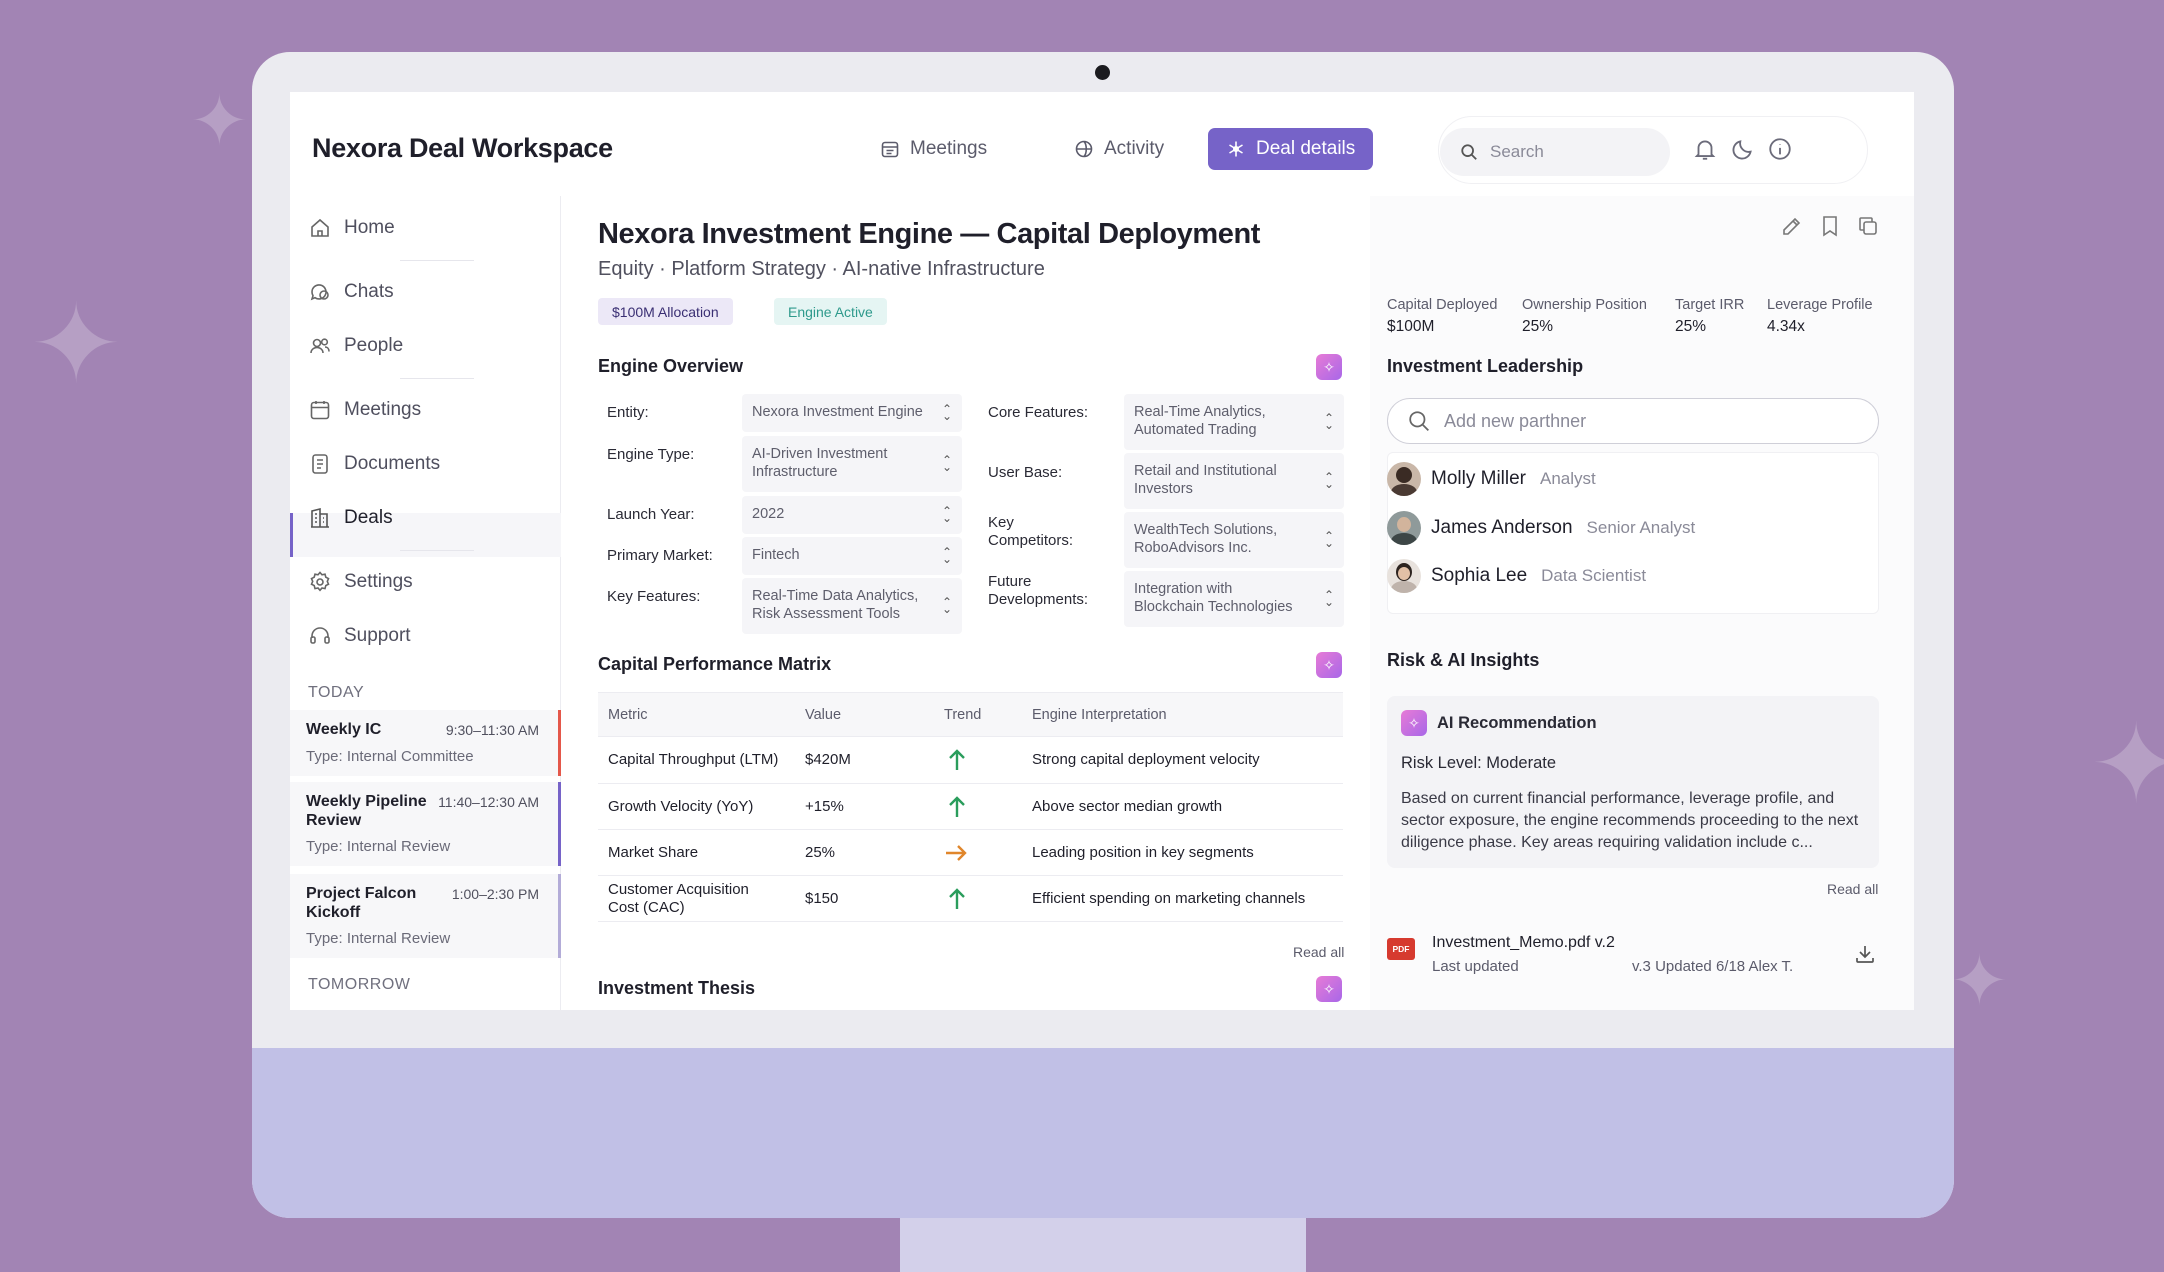  What do you see at coordinates (1099, 714) in the screenshot?
I see `column-header: Engine Interpretation` at bounding box center [1099, 714].